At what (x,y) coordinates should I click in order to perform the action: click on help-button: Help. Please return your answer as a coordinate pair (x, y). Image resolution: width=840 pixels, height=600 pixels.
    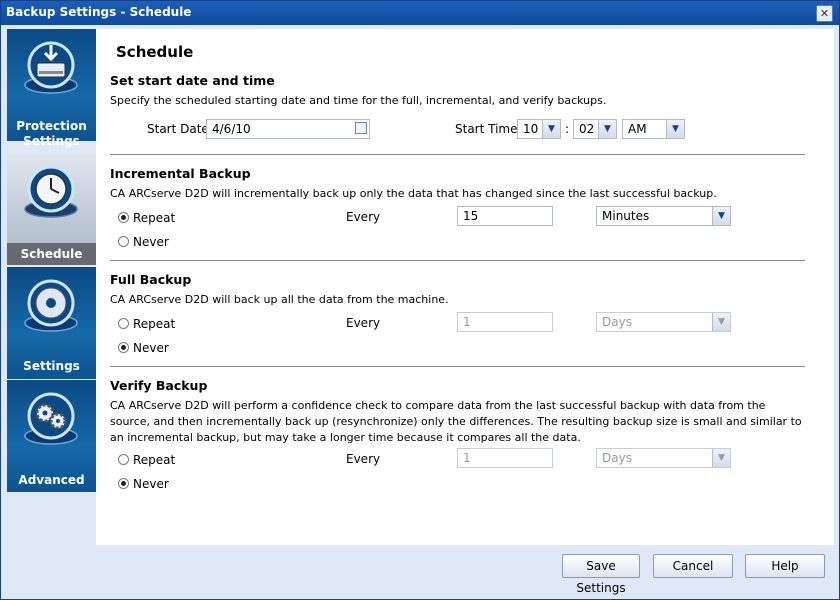
    Looking at the image, I should click on (785, 566).